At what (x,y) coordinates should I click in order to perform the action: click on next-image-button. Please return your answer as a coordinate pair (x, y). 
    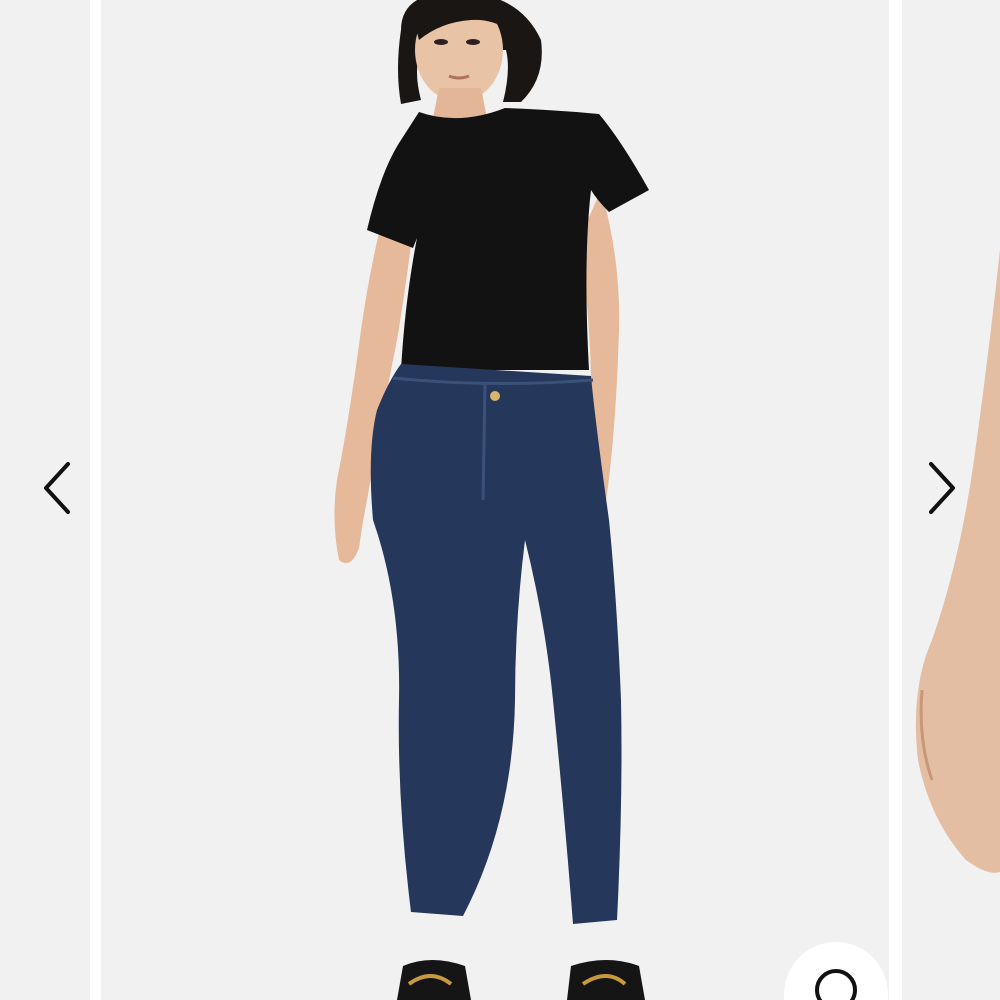
    Looking at the image, I should click on (943, 488).